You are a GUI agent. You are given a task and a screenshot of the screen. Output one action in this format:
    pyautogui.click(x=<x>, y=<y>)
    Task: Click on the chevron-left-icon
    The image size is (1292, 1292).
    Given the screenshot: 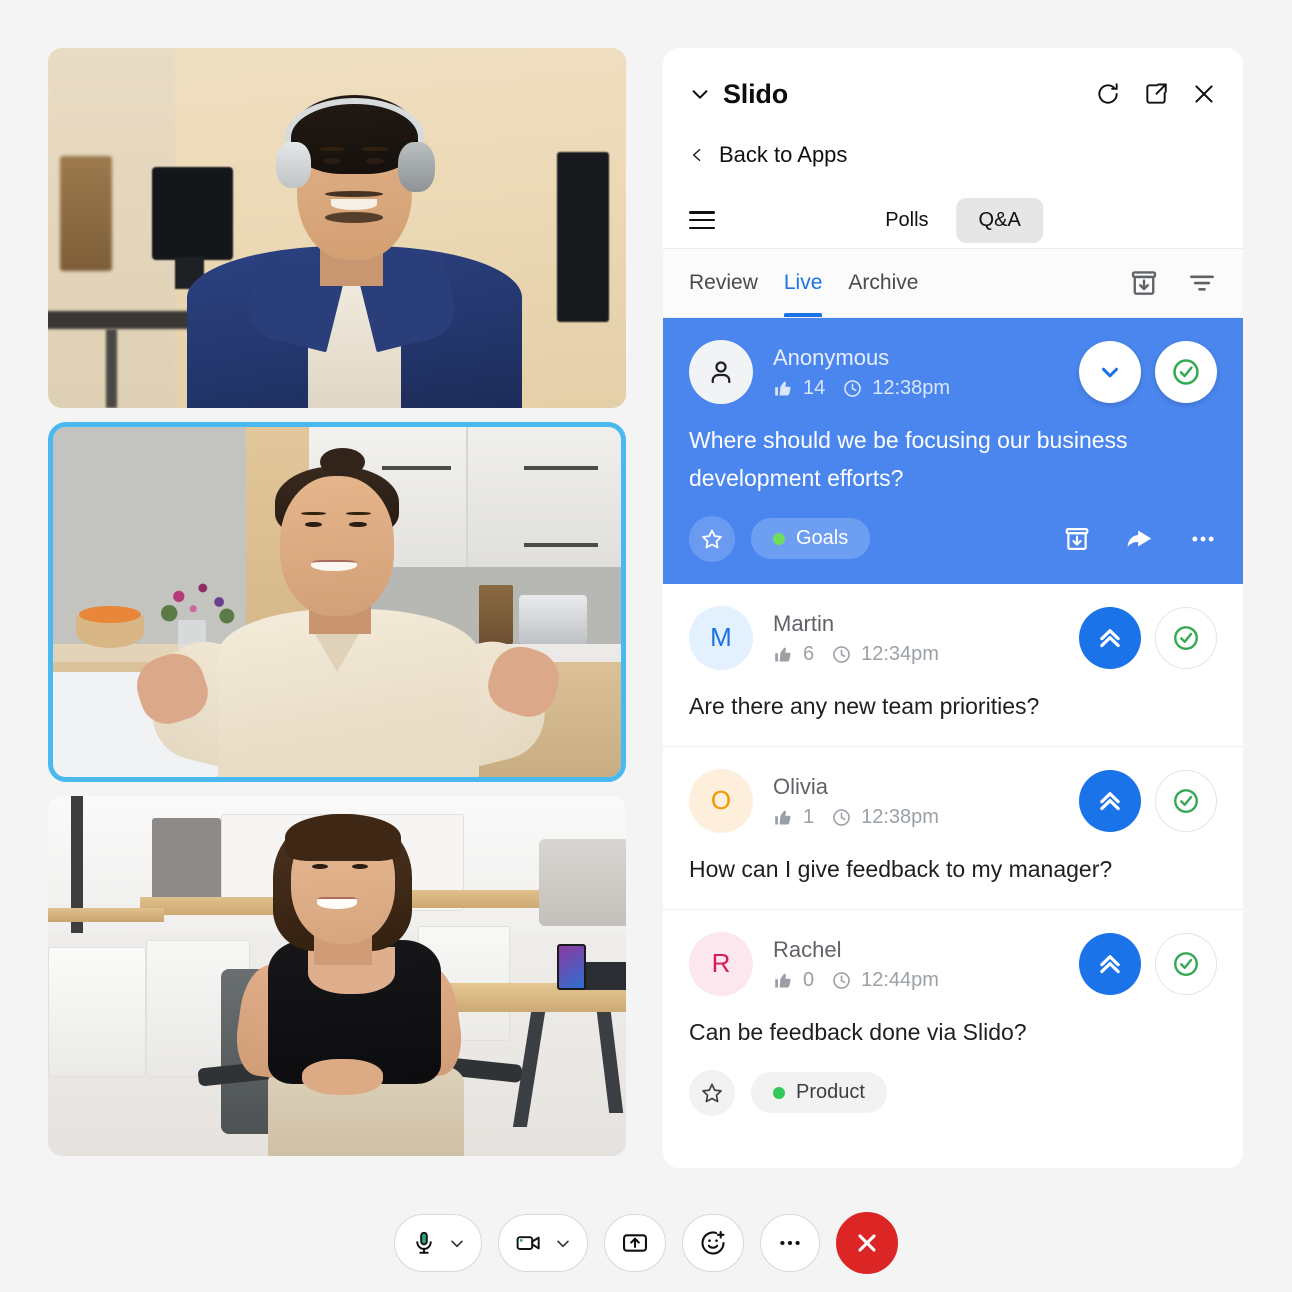 What is the action you would take?
    pyautogui.click(x=697, y=155)
    